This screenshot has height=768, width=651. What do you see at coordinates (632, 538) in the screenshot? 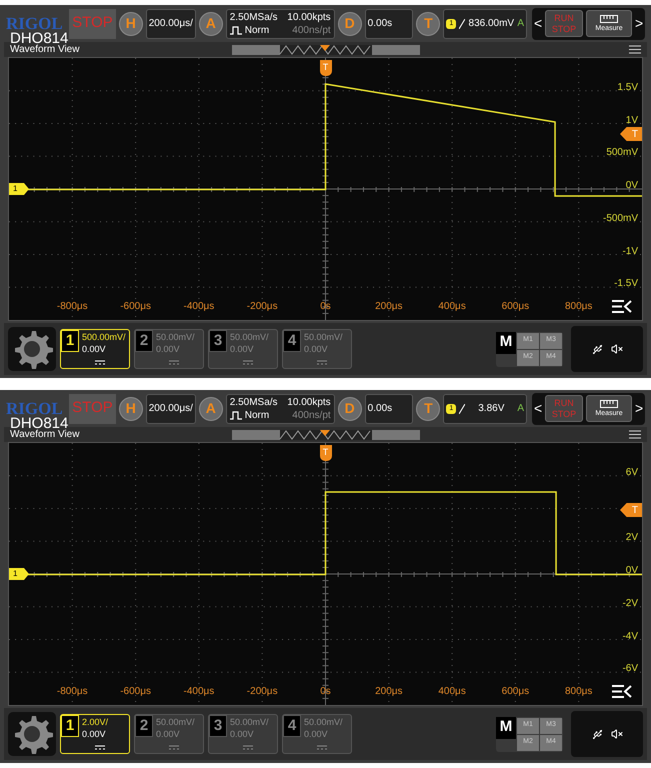
I see `voltage-label: 2V` at bounding box center [632, 538].